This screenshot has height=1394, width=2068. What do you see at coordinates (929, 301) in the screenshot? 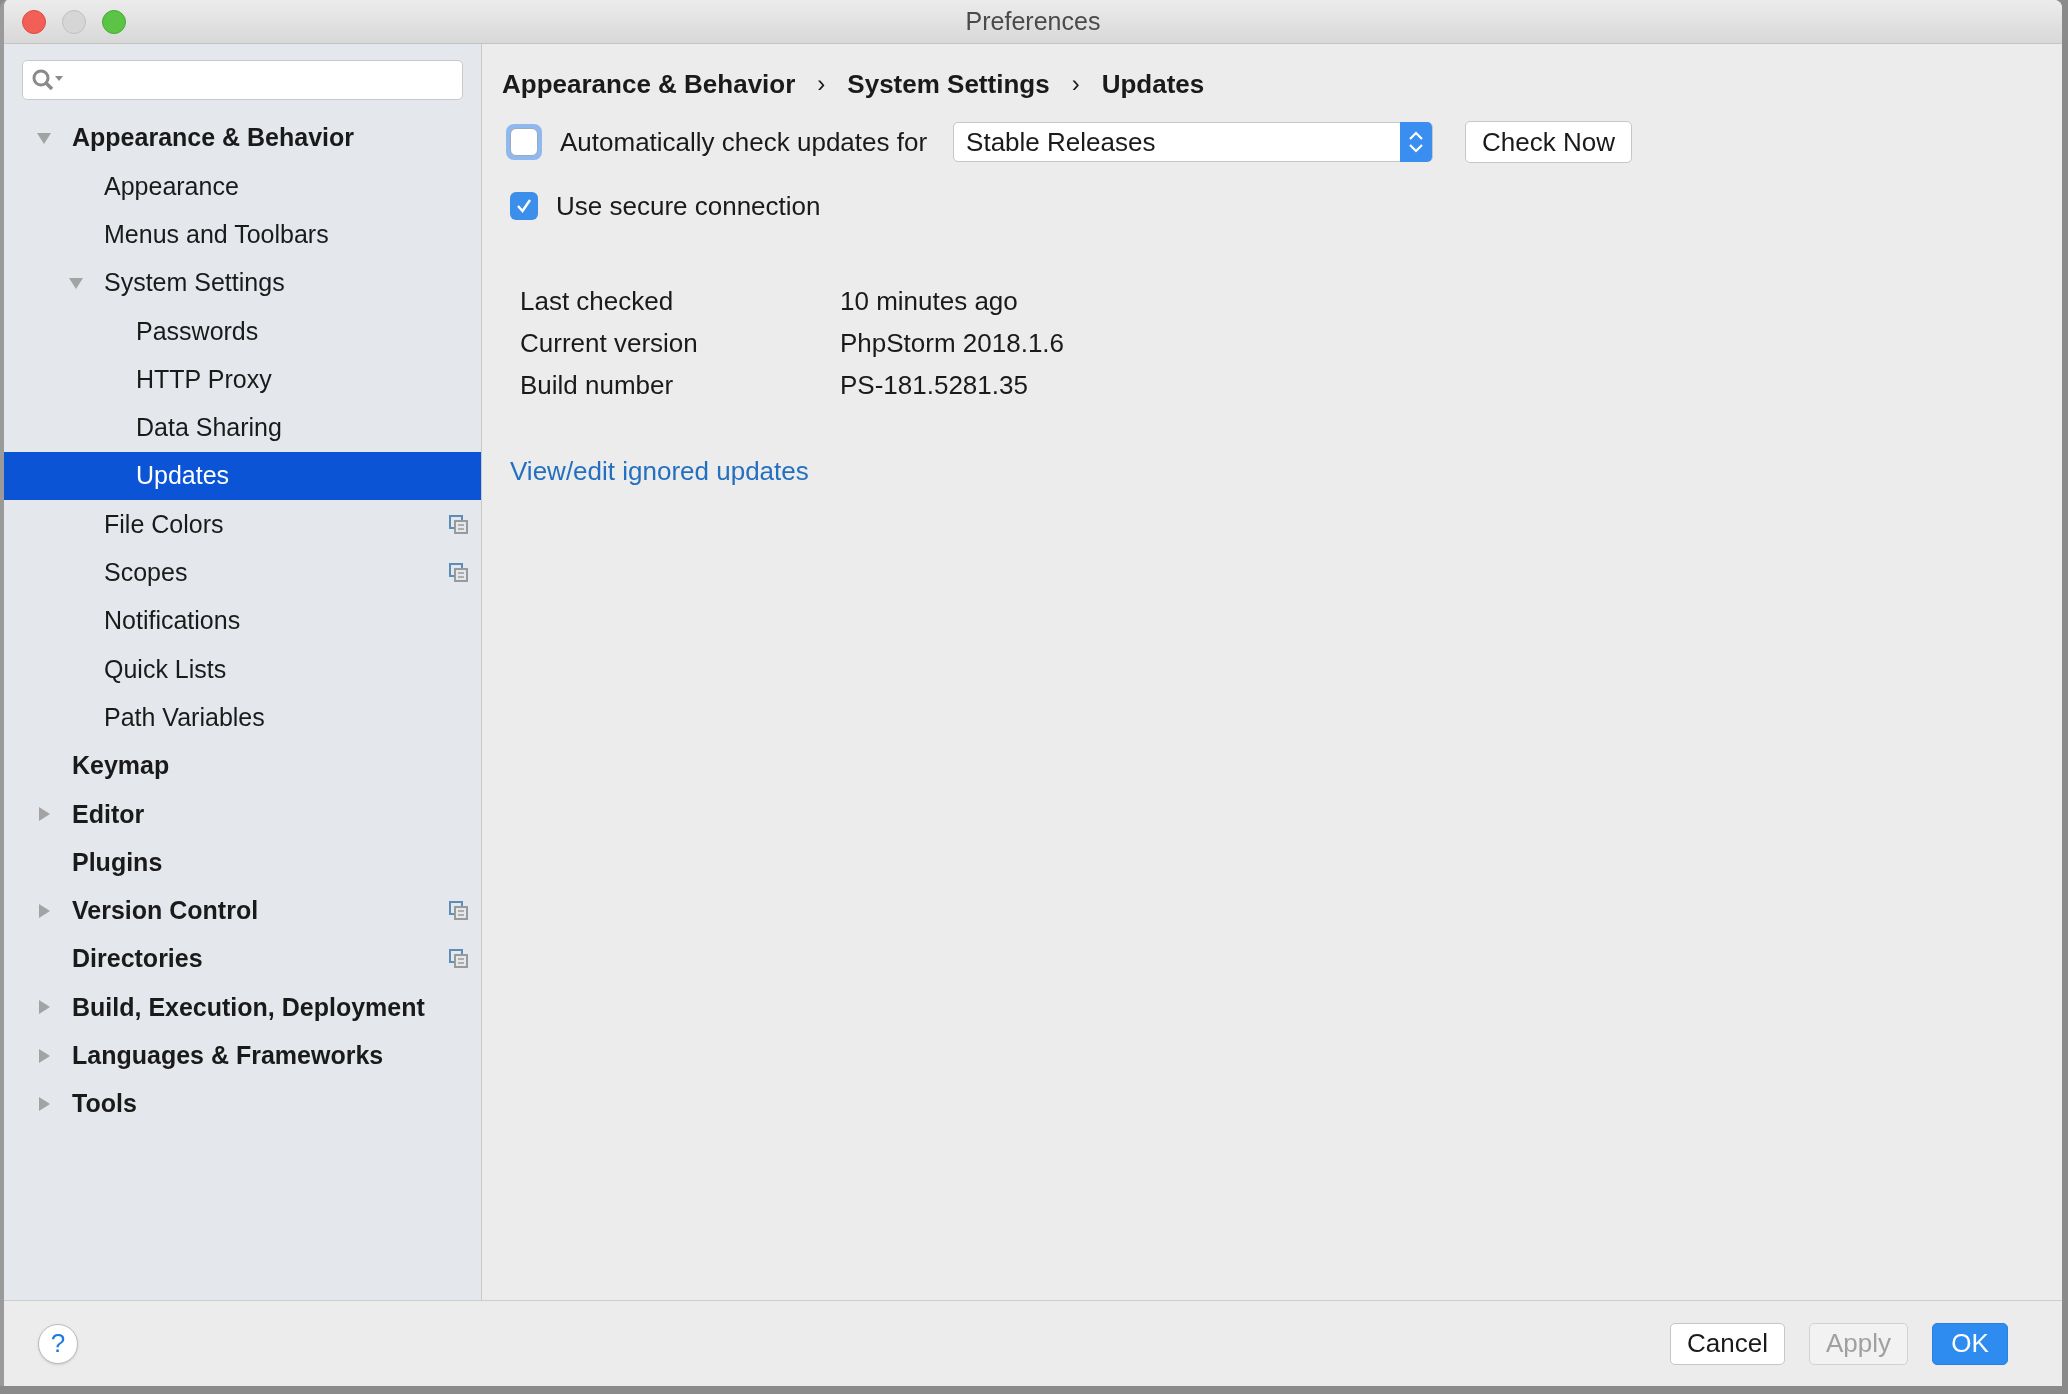
I see `info-value: 10 minutes ago` at bounding box center [929, 301].